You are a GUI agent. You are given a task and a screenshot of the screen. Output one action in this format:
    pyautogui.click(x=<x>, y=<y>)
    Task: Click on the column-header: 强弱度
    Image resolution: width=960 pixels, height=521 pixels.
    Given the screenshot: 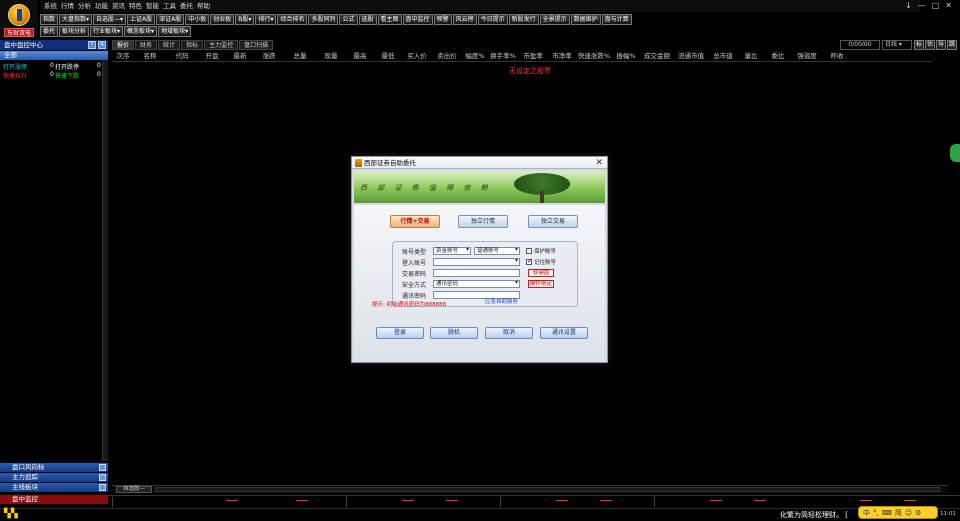 What is the action you would take?
    pyautogui.click(x=807, y=56)
    